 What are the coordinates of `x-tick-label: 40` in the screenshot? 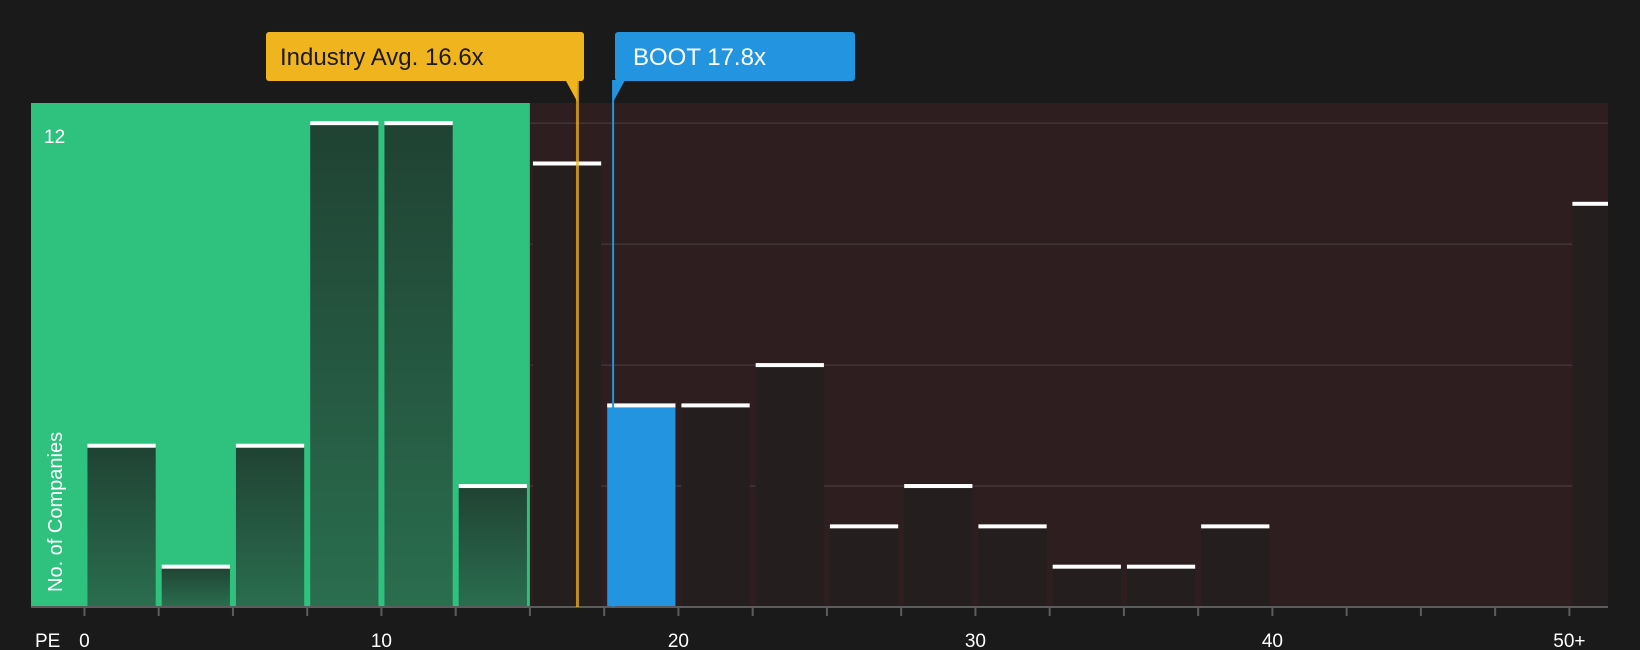 It's located at (1272, 640).